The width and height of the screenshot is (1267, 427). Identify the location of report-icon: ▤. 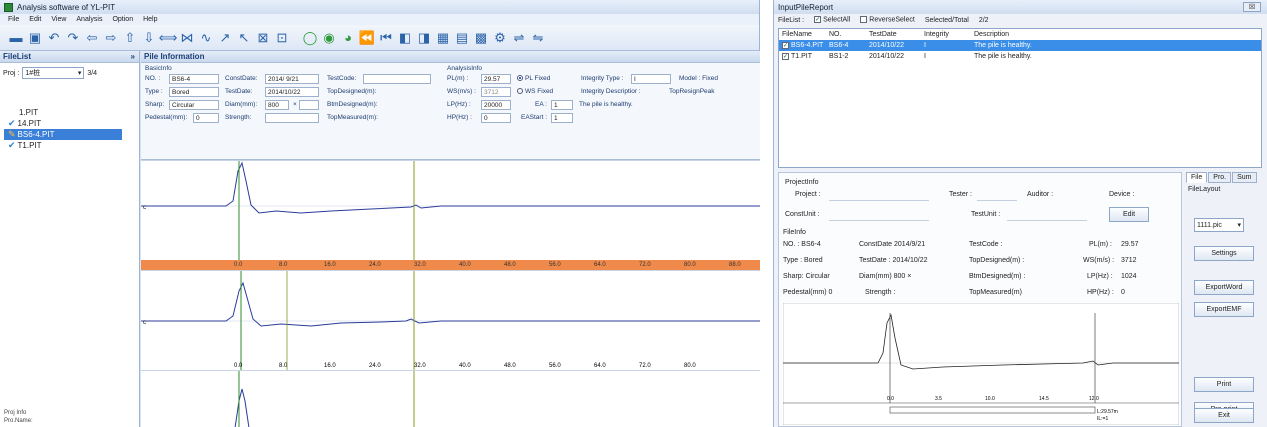
(462, 38).